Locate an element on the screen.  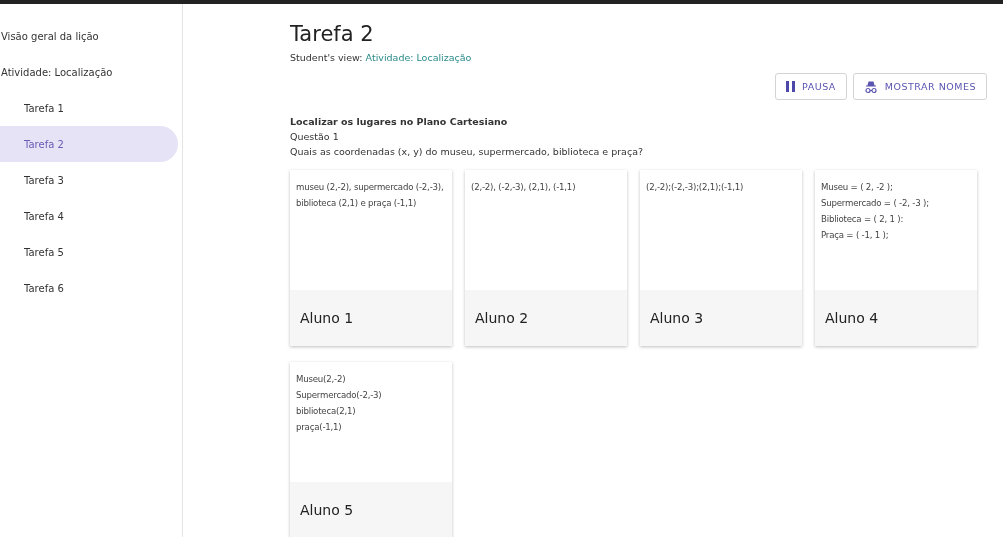
page-title: Tarefa 2 is located at coordinates (332, 34).